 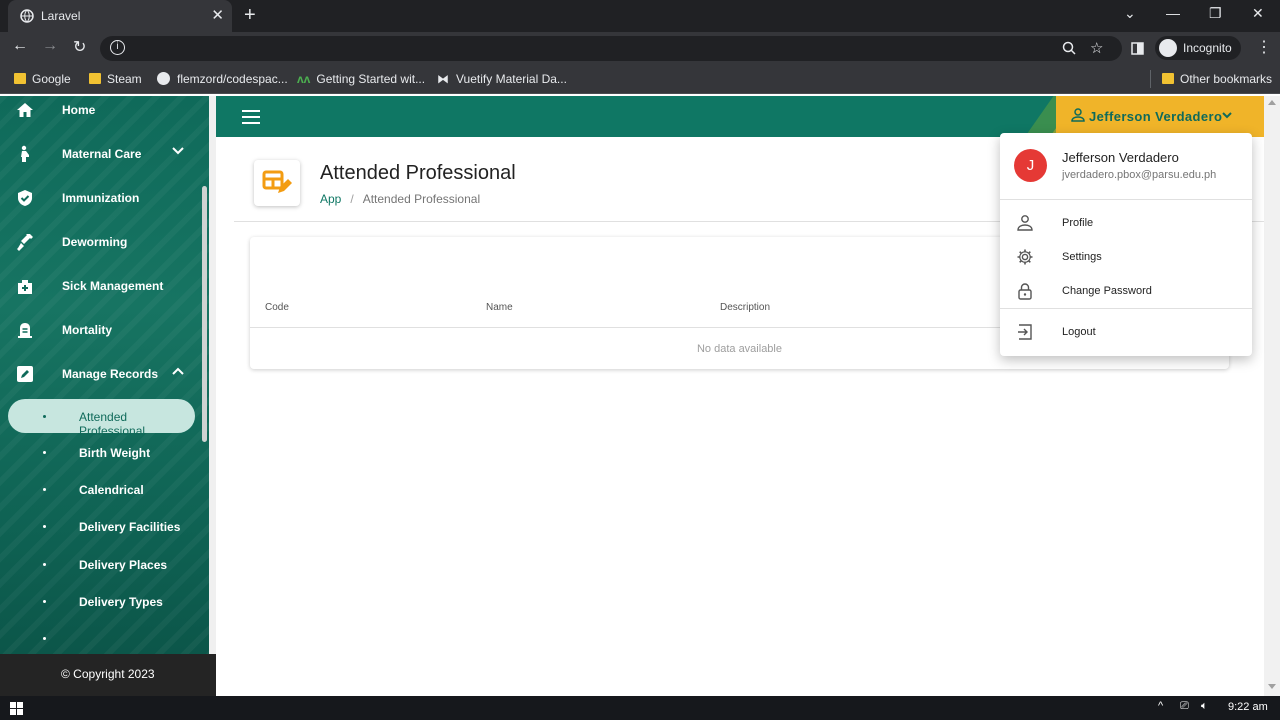 I want to click on syringe-icon, so click(x=25, y=242).